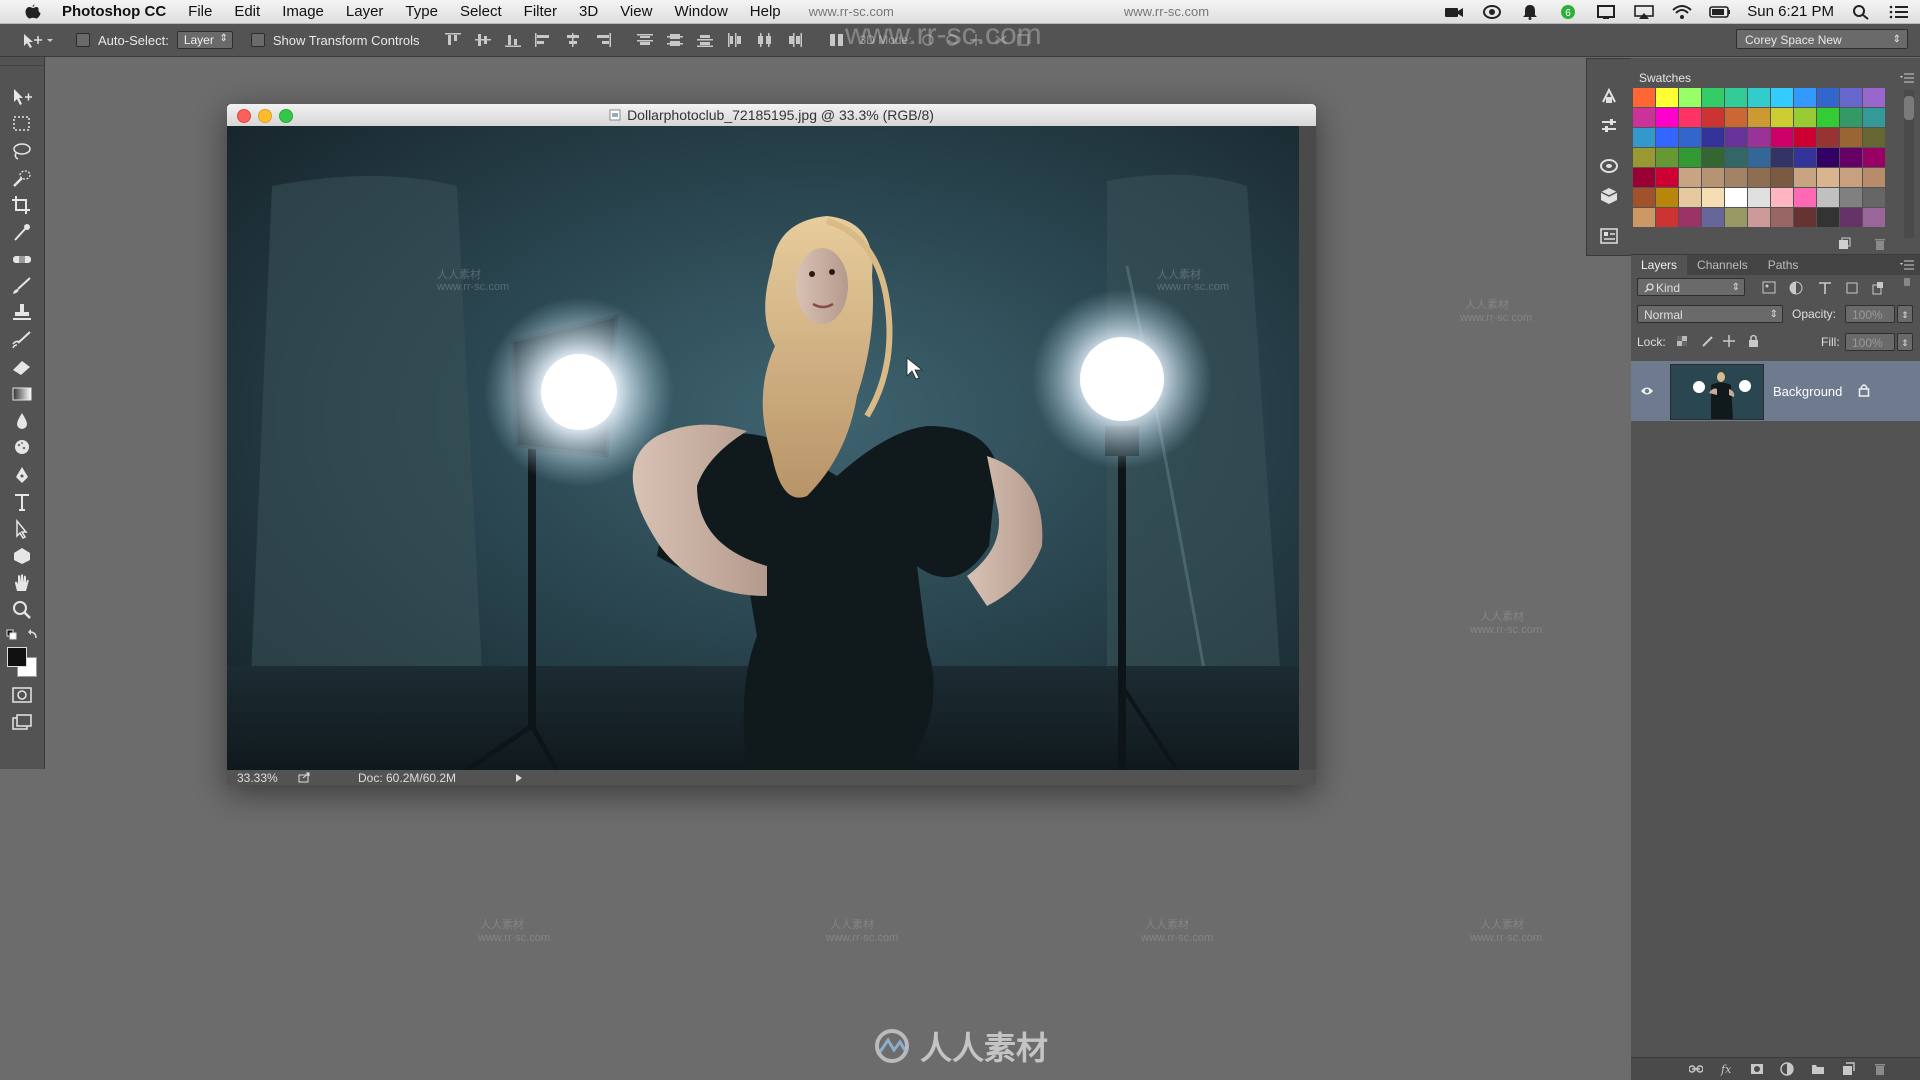 The image size is (1920, 1080). I want to click on tab-paths: Paths, so click(1783, 265).